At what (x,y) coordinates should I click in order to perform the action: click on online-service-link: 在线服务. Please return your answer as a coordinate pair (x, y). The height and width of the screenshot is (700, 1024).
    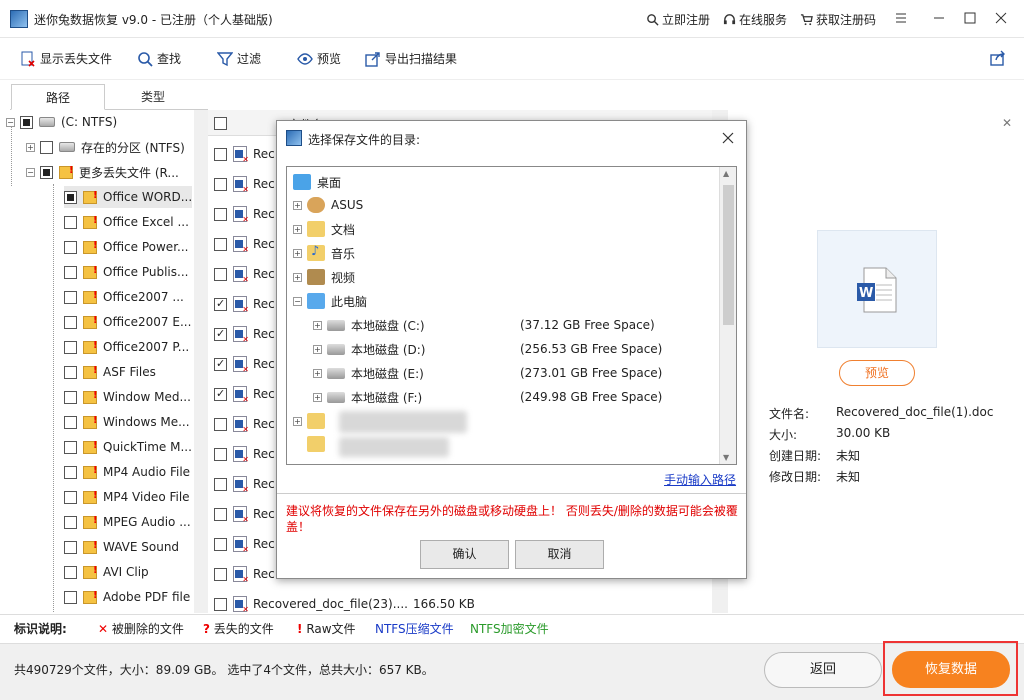
    Looking at the image, I should click on (755, 19).